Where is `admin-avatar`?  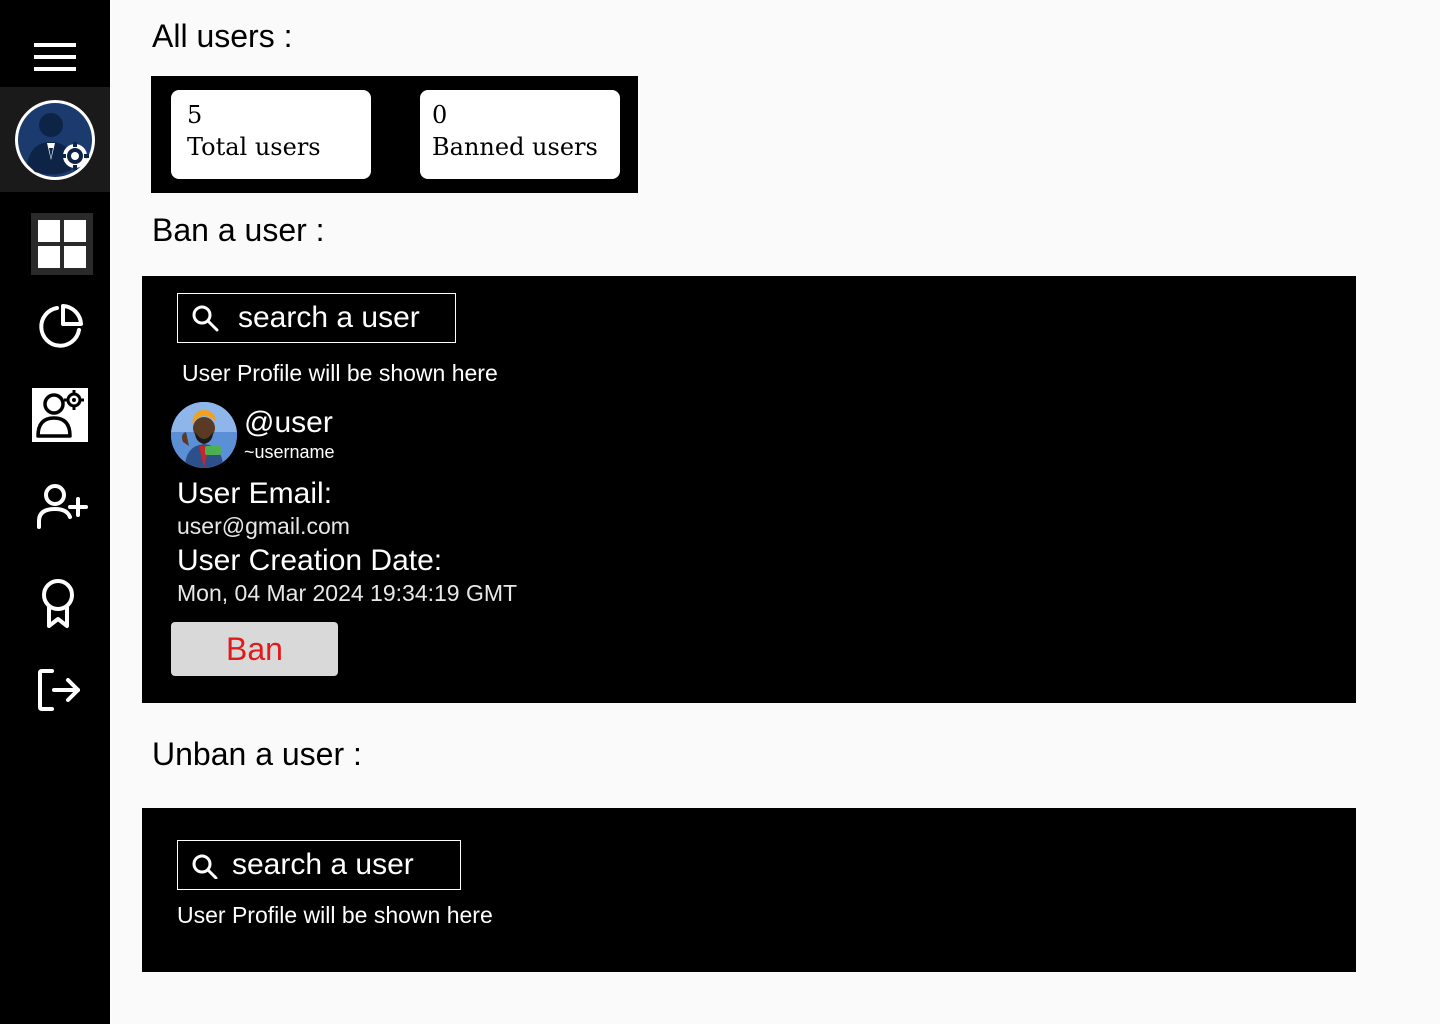 admin-avatar is located at coordinates (55, 139).